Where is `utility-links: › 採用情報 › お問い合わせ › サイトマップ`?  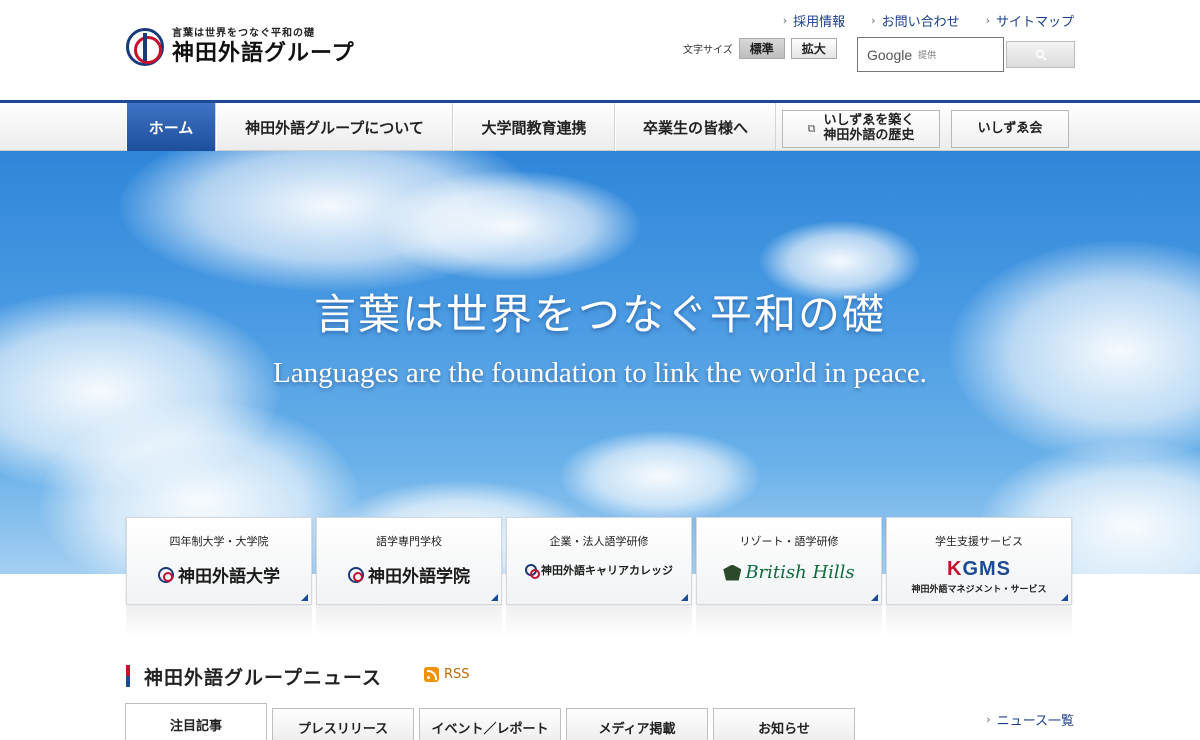 utility-links: › 採用情報 › お問い合わせ › サイトマップ is located at coordinates (928, 20).